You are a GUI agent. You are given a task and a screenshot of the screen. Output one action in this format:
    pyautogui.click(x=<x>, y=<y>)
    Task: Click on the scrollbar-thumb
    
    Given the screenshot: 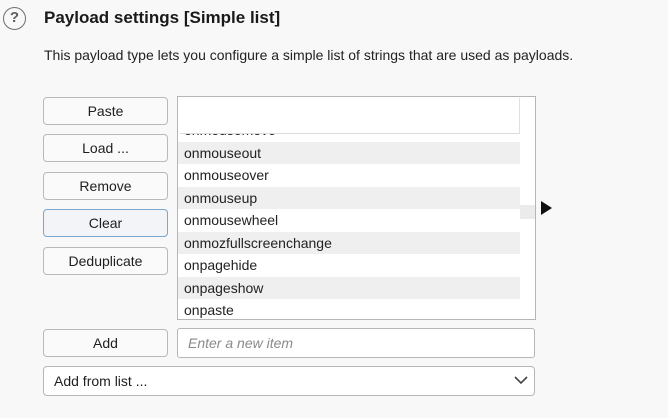 What is the action you would take?
    pyautogui.click(x=527, y=212)
    